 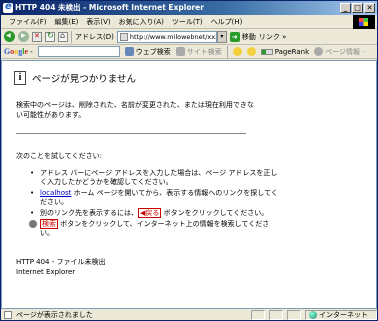 I want to click on toolbar-separator, so click(x=71, y=36).